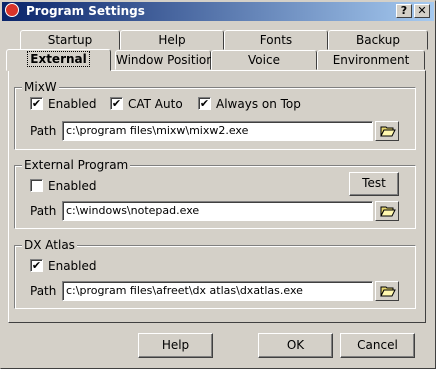 The image size is (436, 369). What do you see at coordinates (36, 103) in the screenshot?
I see `mixw-enabled-checkbox: ✔` at bounding box center [36, 103].